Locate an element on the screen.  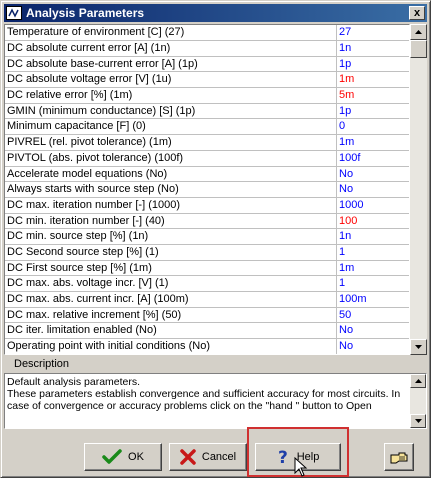
parameter-row: DC First source step [%] (1m) 1m is located at coordinates (207, 268).